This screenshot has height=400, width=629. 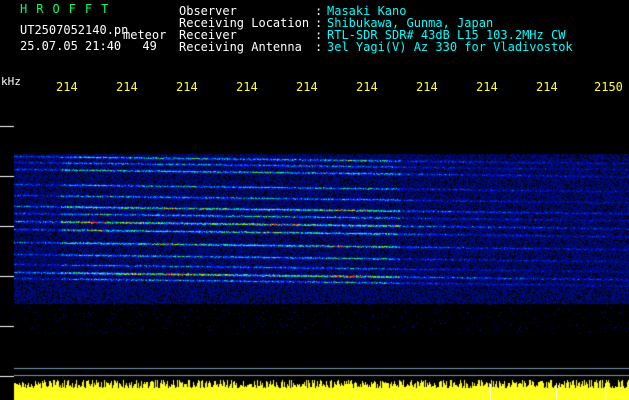 What do you see at coordinates (71, 46) in the screenshot?
I see `date-time: 25.07.05 21:40` at bounding box center [71, 46].